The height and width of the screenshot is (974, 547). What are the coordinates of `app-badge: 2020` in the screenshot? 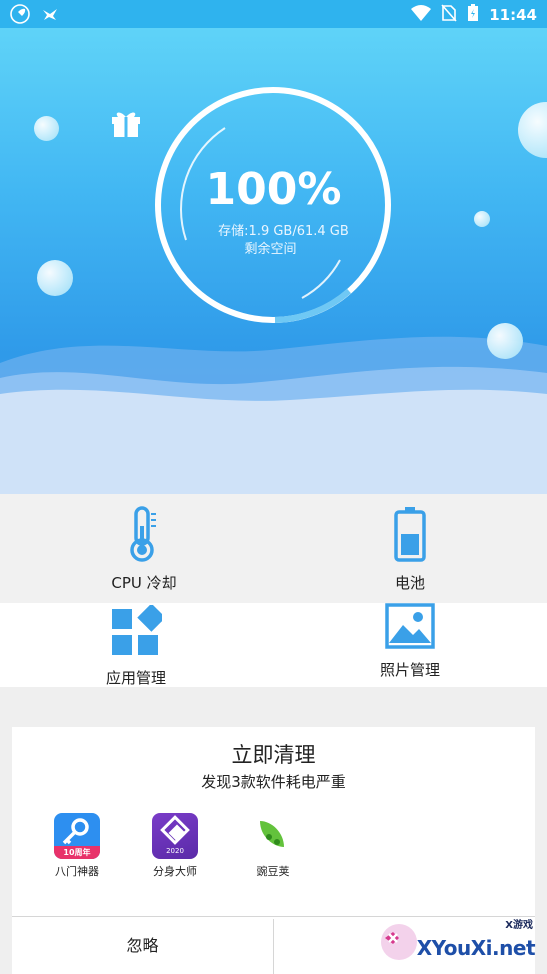 It's located at (175, 851).